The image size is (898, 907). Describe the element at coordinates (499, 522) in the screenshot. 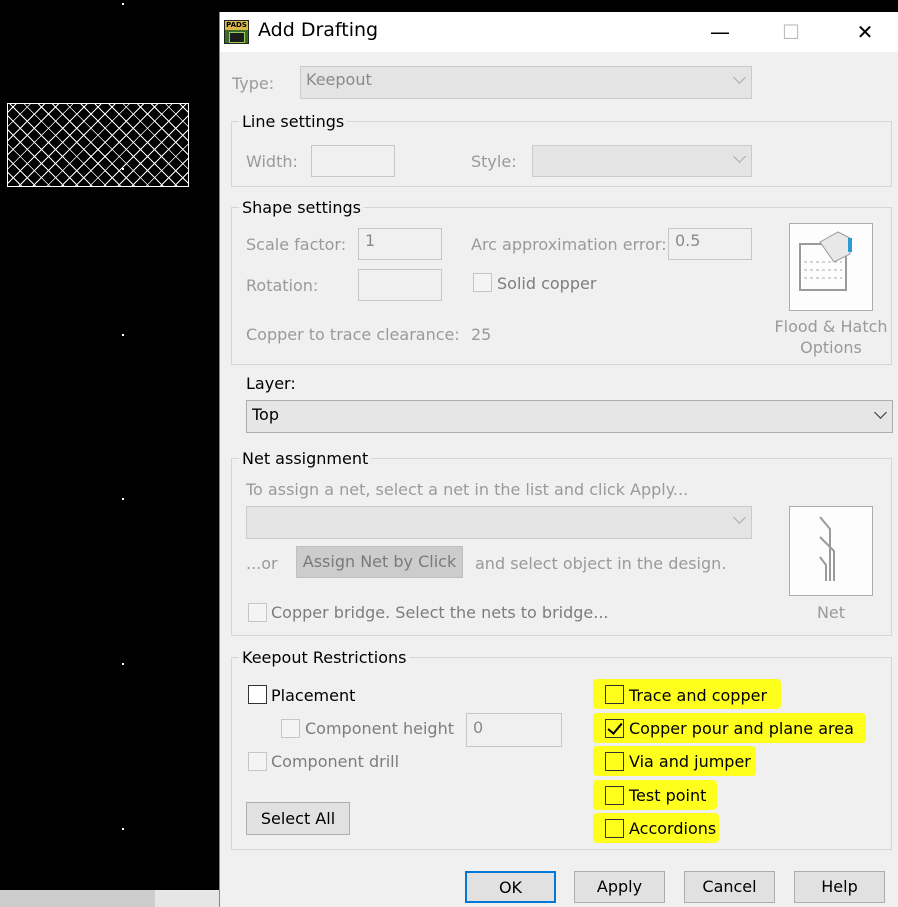

I see `net-select` at that location.